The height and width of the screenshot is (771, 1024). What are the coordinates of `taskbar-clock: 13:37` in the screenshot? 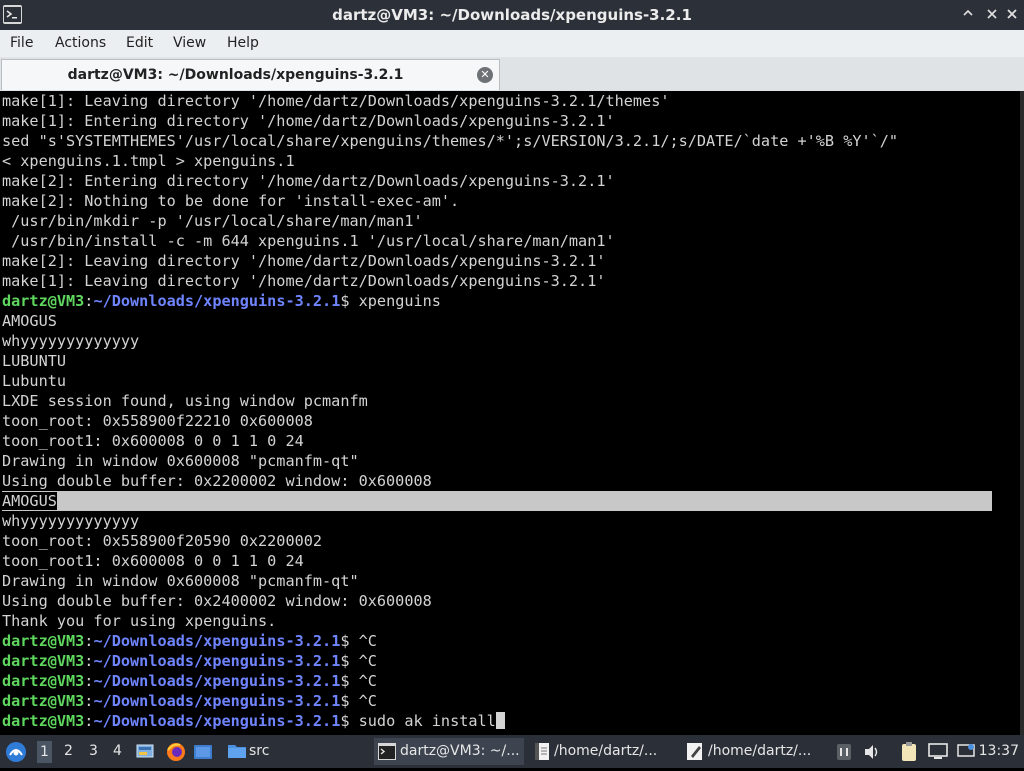 It's located at (999, 751).